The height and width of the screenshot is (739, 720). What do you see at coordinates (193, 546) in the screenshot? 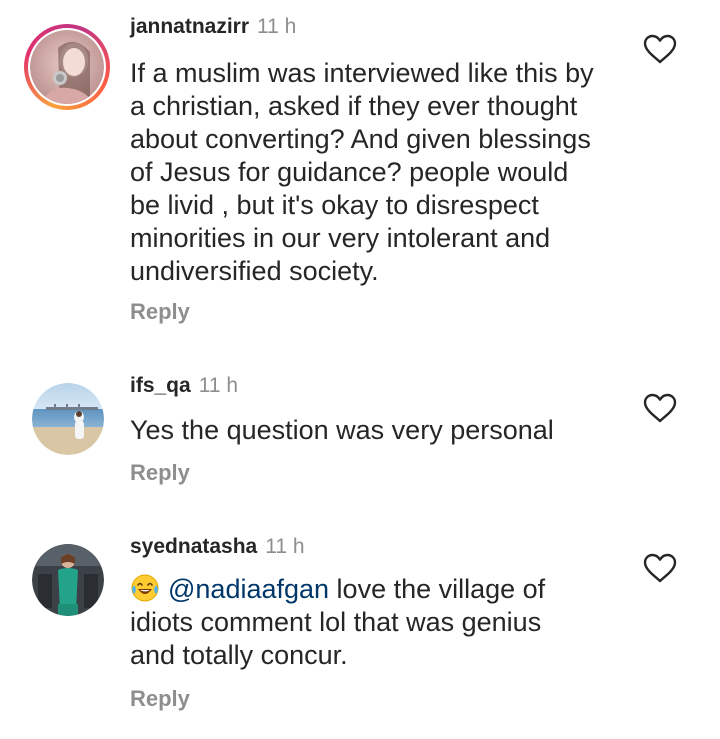
I see `username: syednatasha` at bounding box center [193, 546].